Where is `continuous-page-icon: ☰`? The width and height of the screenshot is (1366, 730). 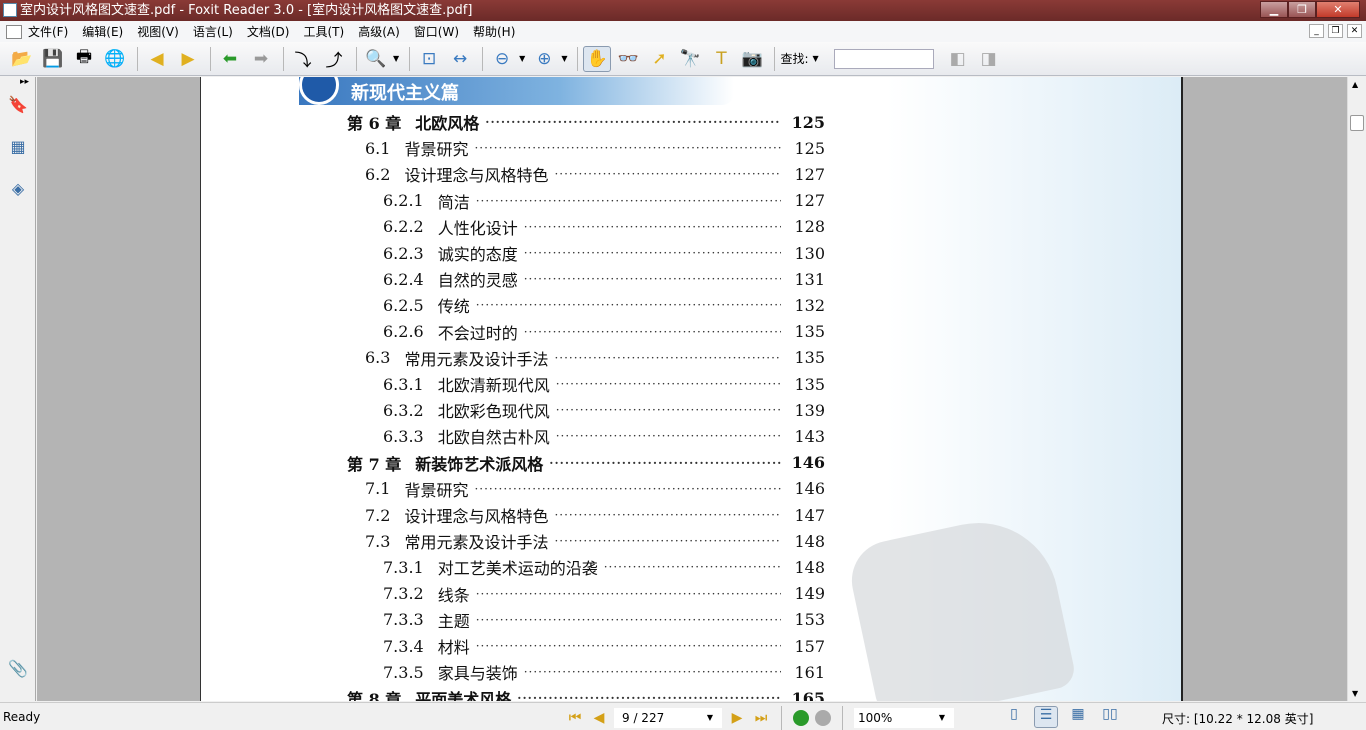 continuous-page-icon: ☰ is located at coordinates (1046, 717).